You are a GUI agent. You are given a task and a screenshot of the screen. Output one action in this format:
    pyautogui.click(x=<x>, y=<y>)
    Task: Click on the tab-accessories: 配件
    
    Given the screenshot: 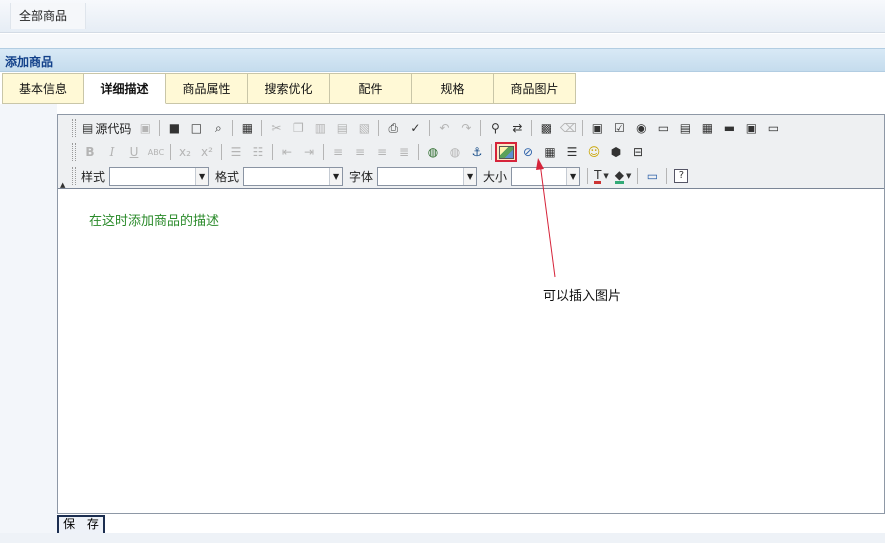 What is the action you would take?
    pyautogui.click(x=371, y=88)
    